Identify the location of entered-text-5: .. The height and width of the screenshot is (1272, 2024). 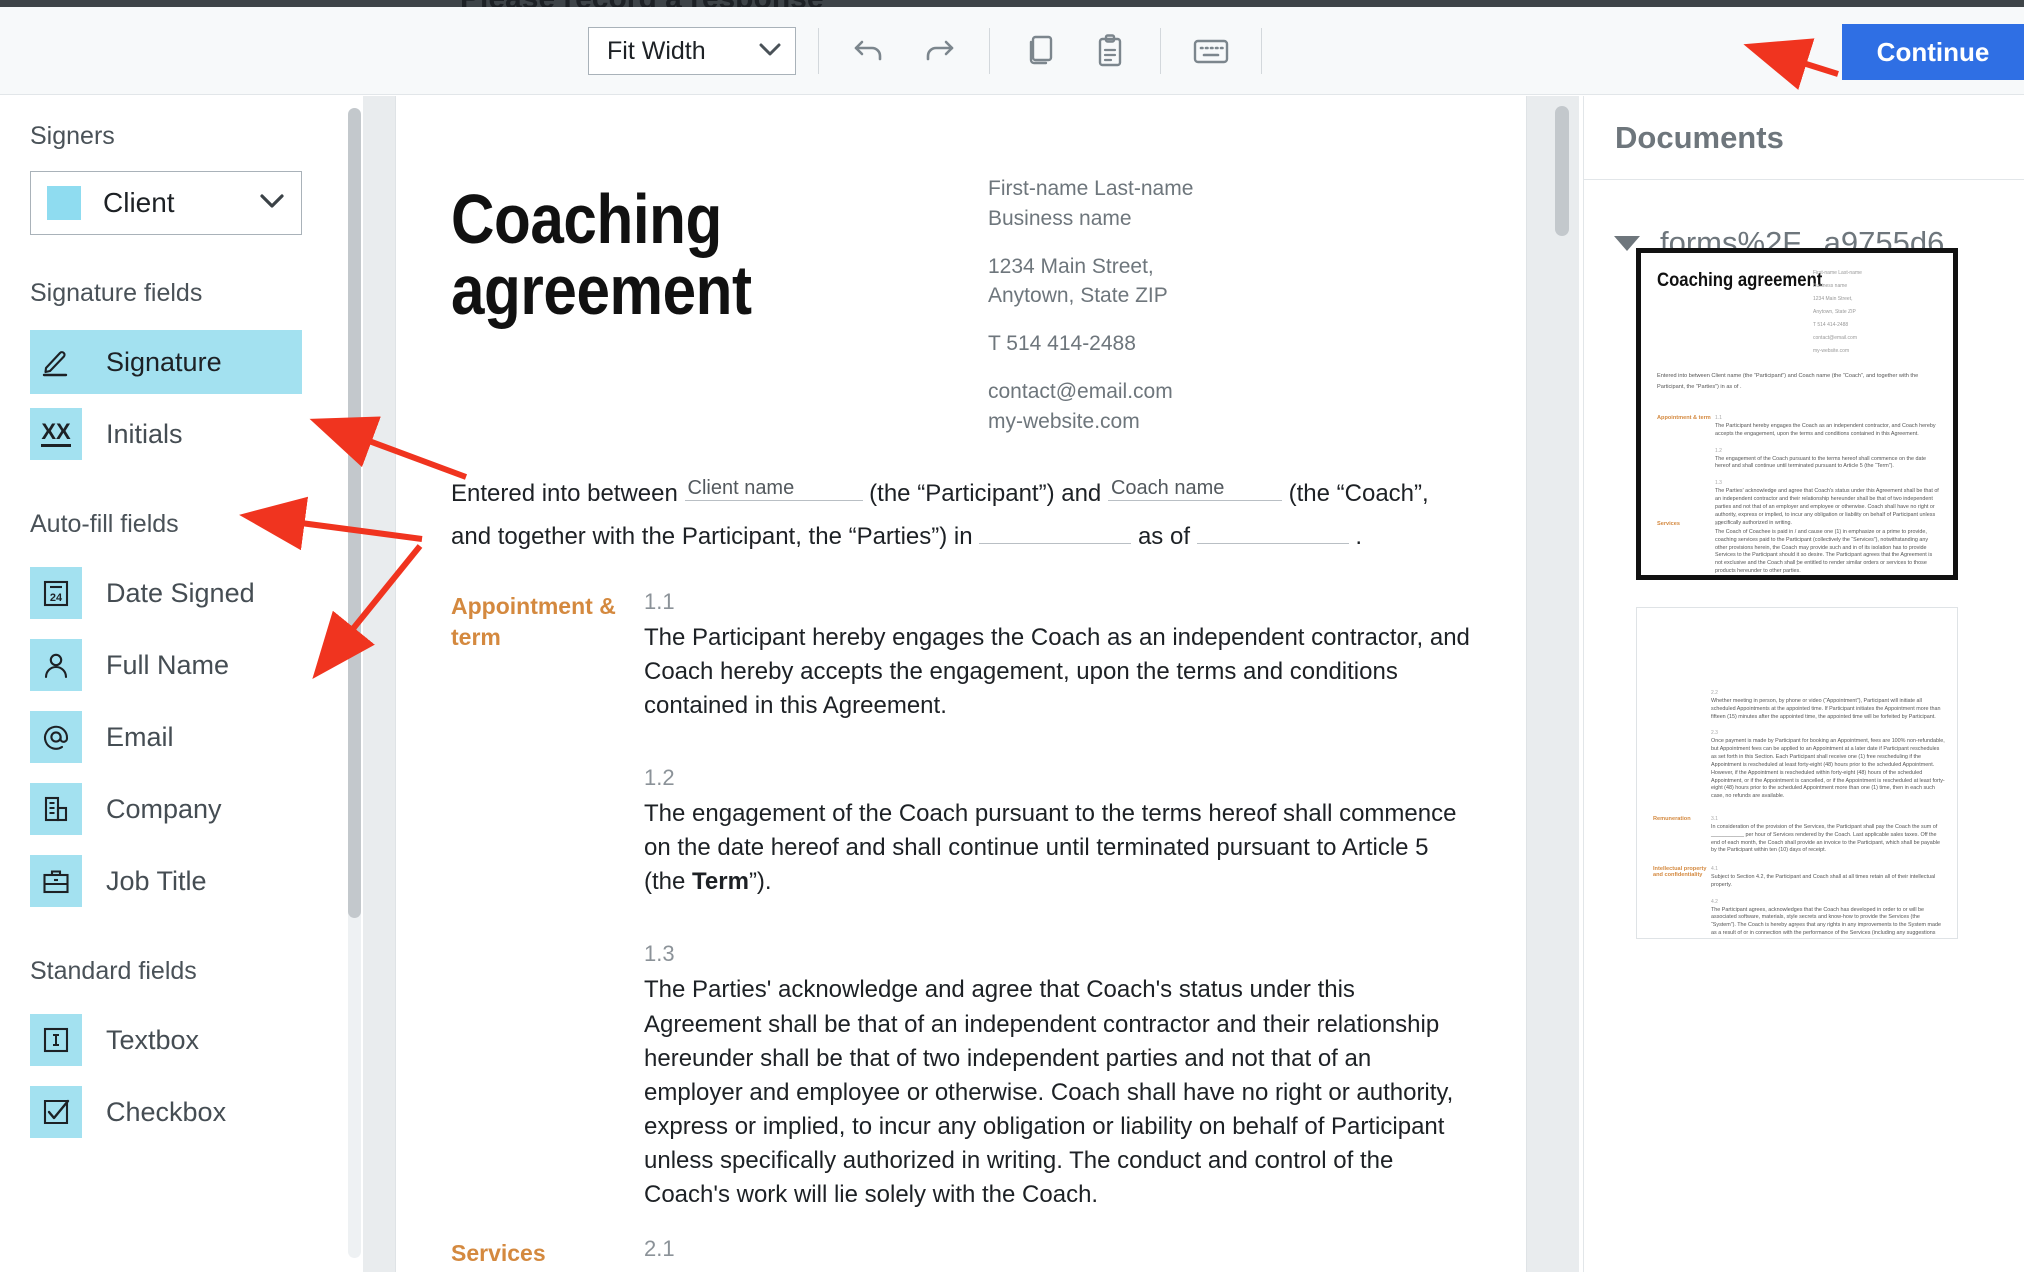
(1358, 536).